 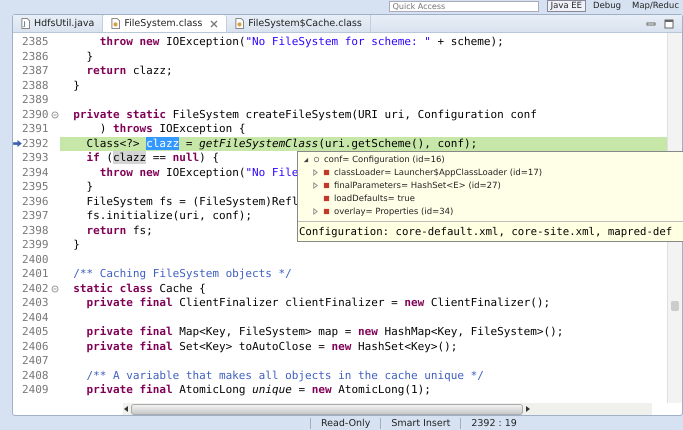 What do you see at coordinates (36, 71) in the screenshot?
I see `line-number: 2387` at bounding box center [36, 71].